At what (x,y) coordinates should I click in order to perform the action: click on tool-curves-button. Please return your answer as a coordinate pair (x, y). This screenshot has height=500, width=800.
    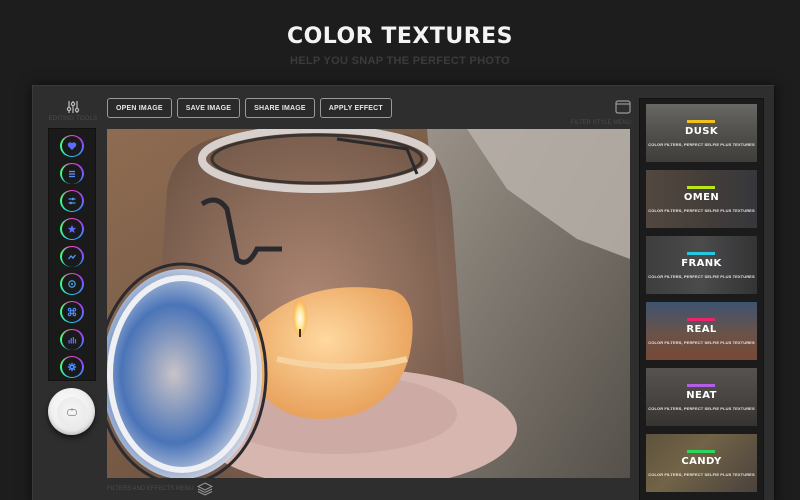
    Looking at the image, I should click on (72, 256).